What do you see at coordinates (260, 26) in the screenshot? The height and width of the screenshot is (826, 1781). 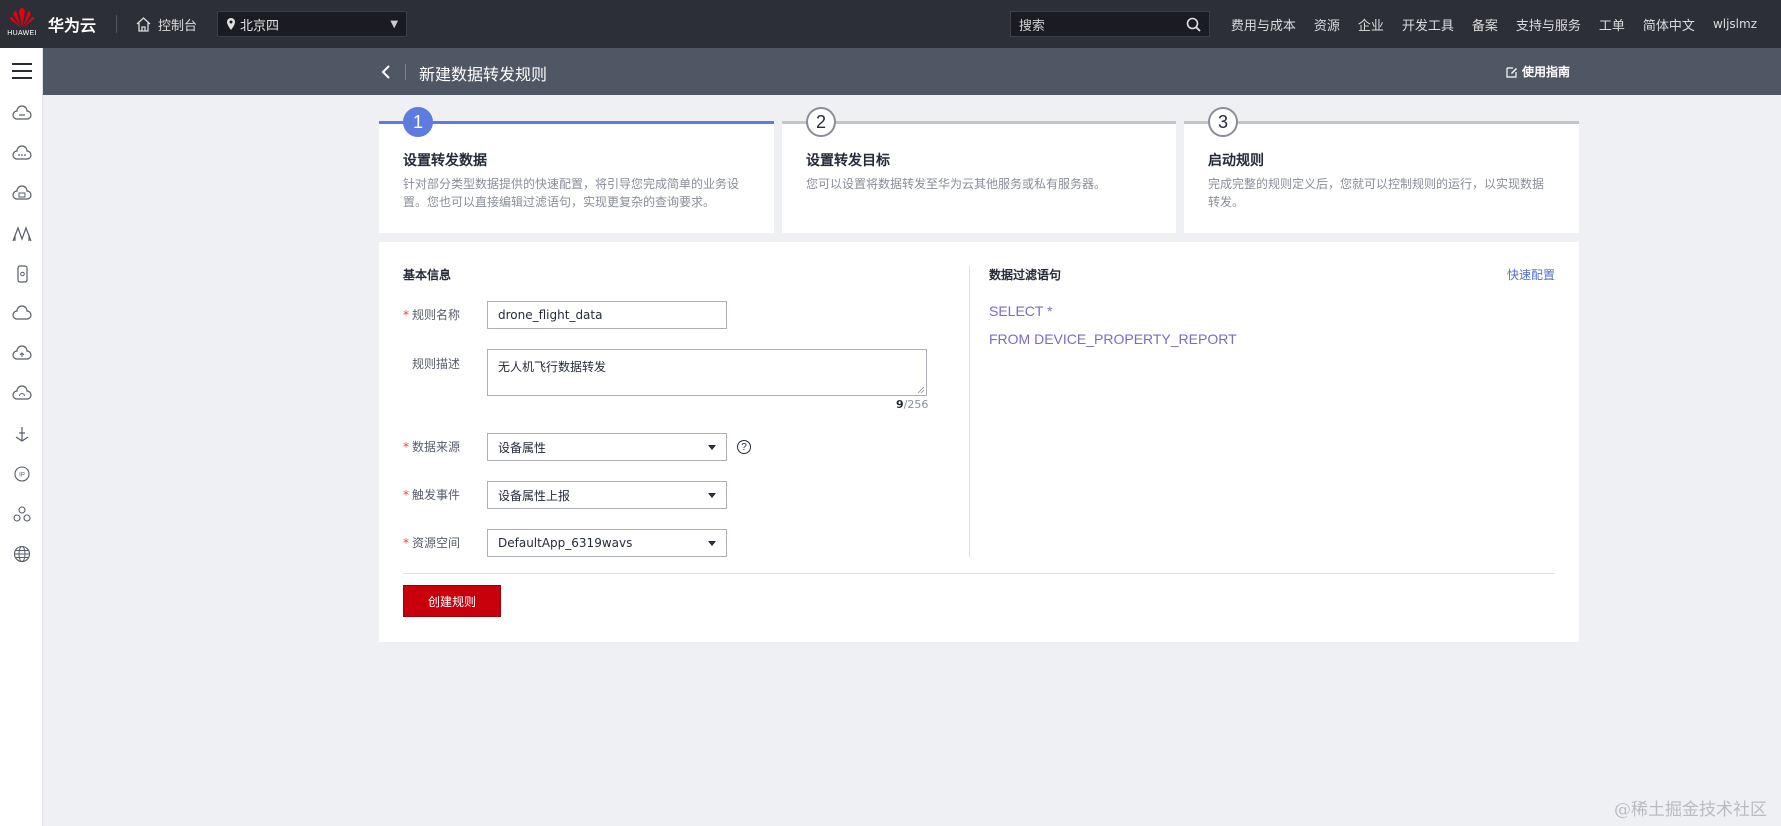 I see `region-label: 北京四` at bounding box center [260, 26].